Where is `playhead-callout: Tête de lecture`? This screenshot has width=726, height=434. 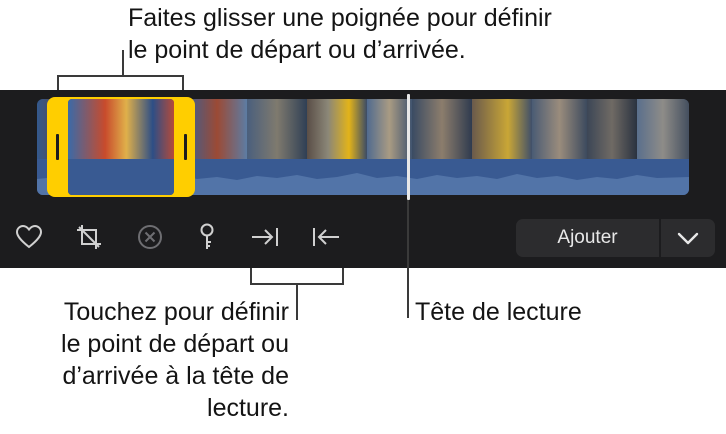 playhead-callout: Tête de lecture is located at coordinates (498, 312).